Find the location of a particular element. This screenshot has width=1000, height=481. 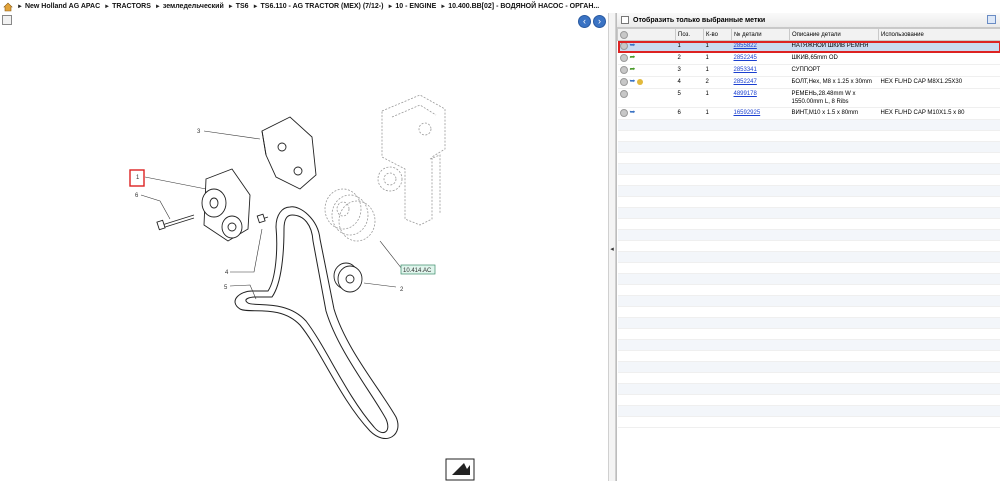

breadcrumb-item-series: TS6 is located at coordinates (242, 6).